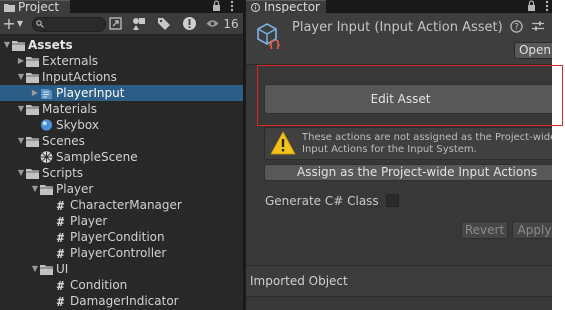 Image resolution: width=565 pixels, height=310 pixels. Describe the element at coordinates (35, 6) in the screenshot. I see `tab-project: Project` at that location.